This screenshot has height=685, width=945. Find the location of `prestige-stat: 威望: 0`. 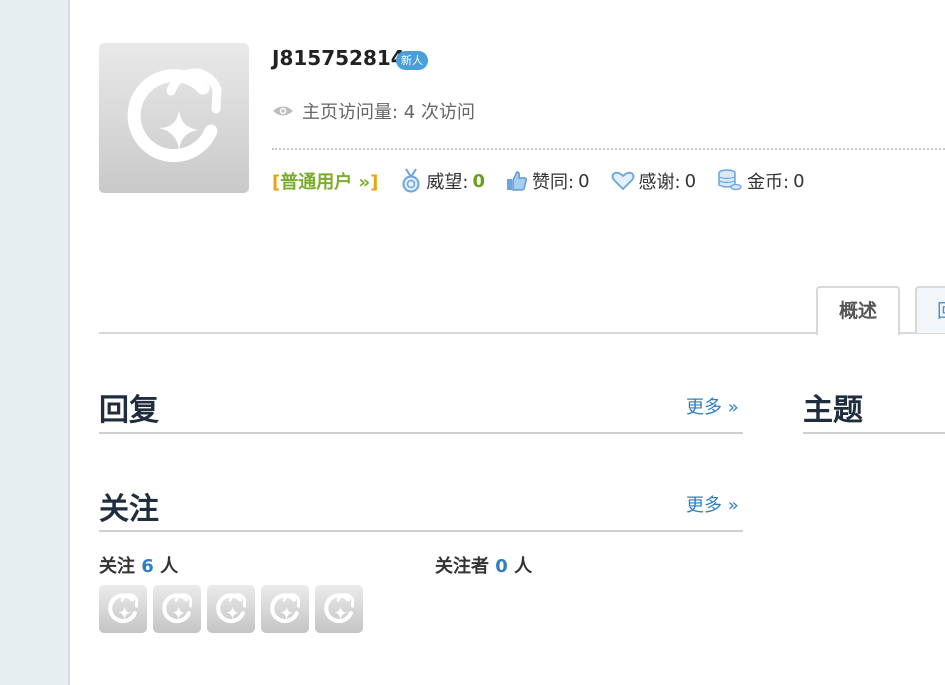

prestige-stat: 威望: 0 is located at coordinates (442, 181).